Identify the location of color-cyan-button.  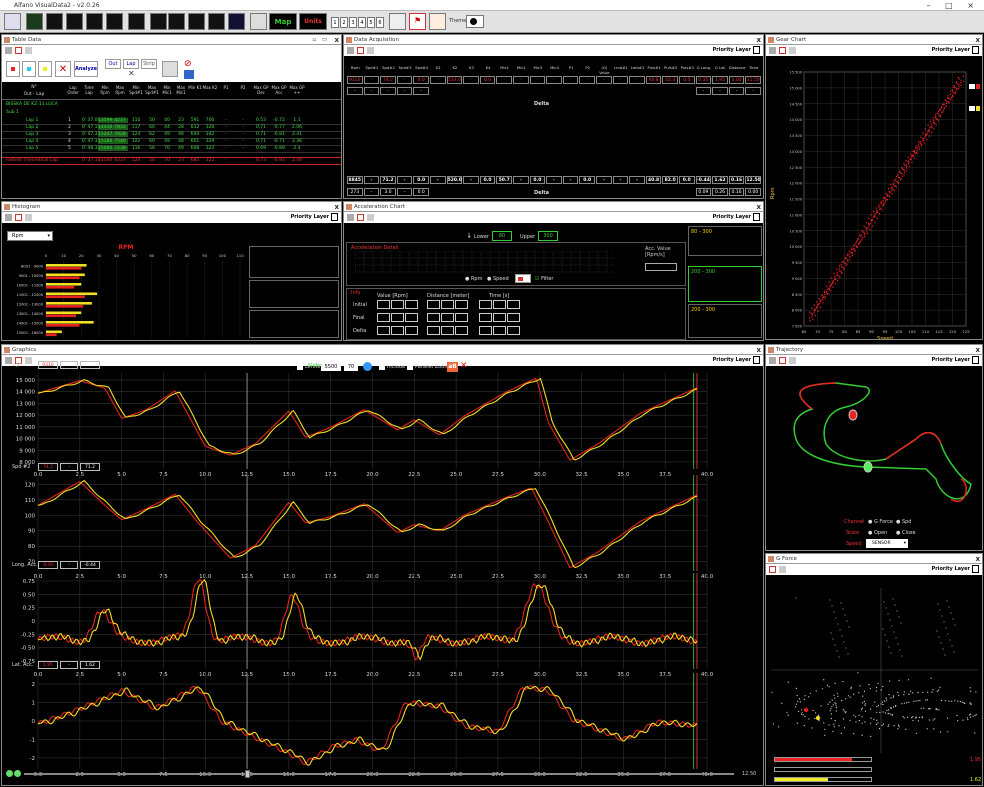
(29, 69).